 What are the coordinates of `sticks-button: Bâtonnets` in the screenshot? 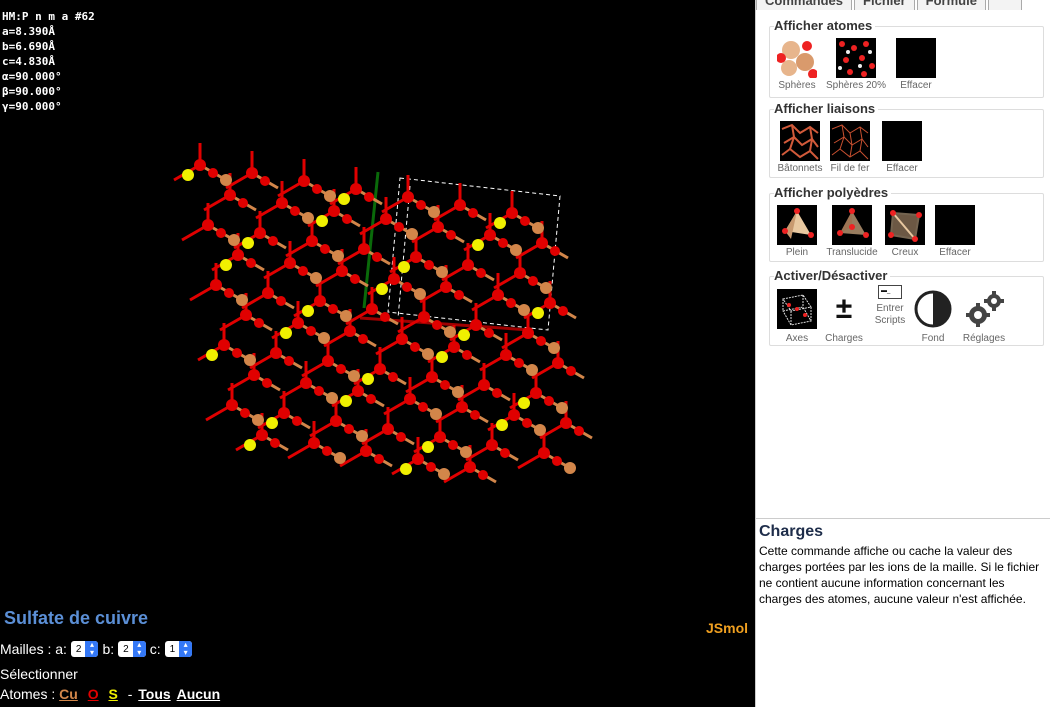 It's located at (800, 147).